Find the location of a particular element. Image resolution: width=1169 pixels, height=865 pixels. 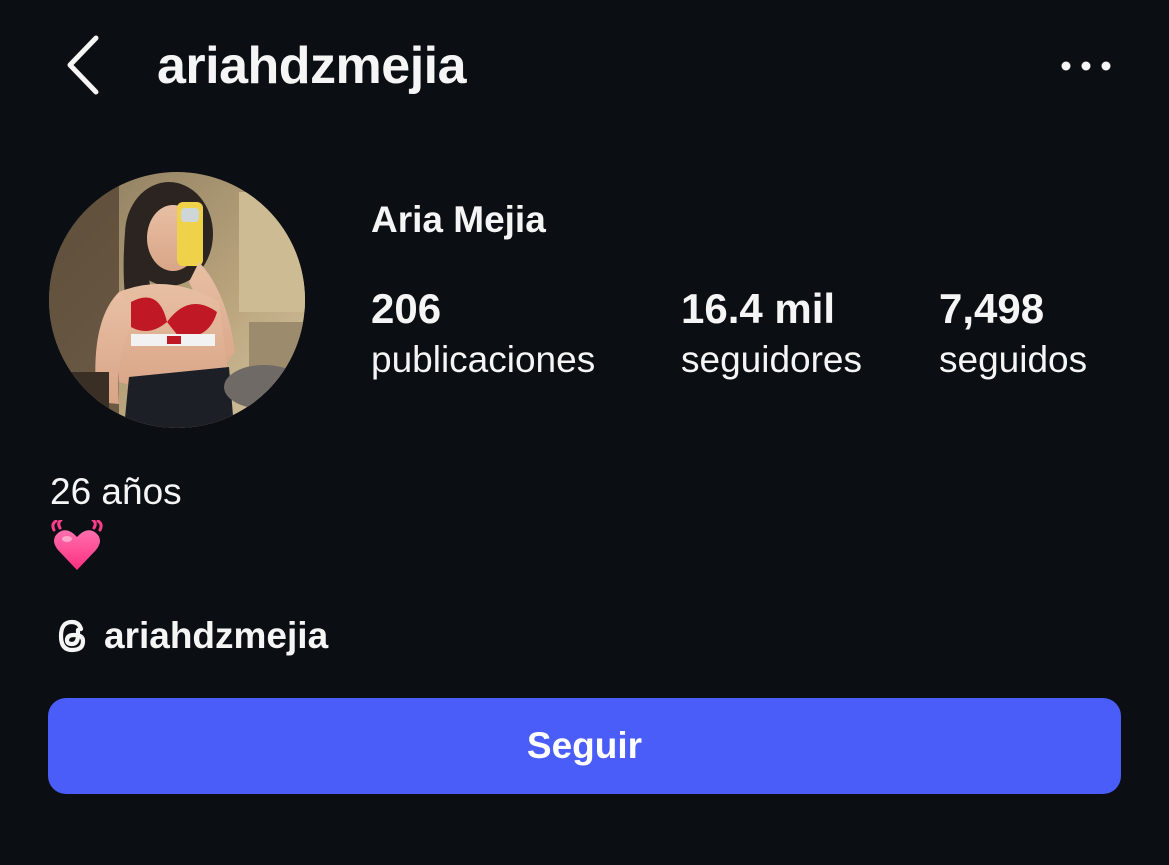

profile-photo is located at coordinates (177, 300).